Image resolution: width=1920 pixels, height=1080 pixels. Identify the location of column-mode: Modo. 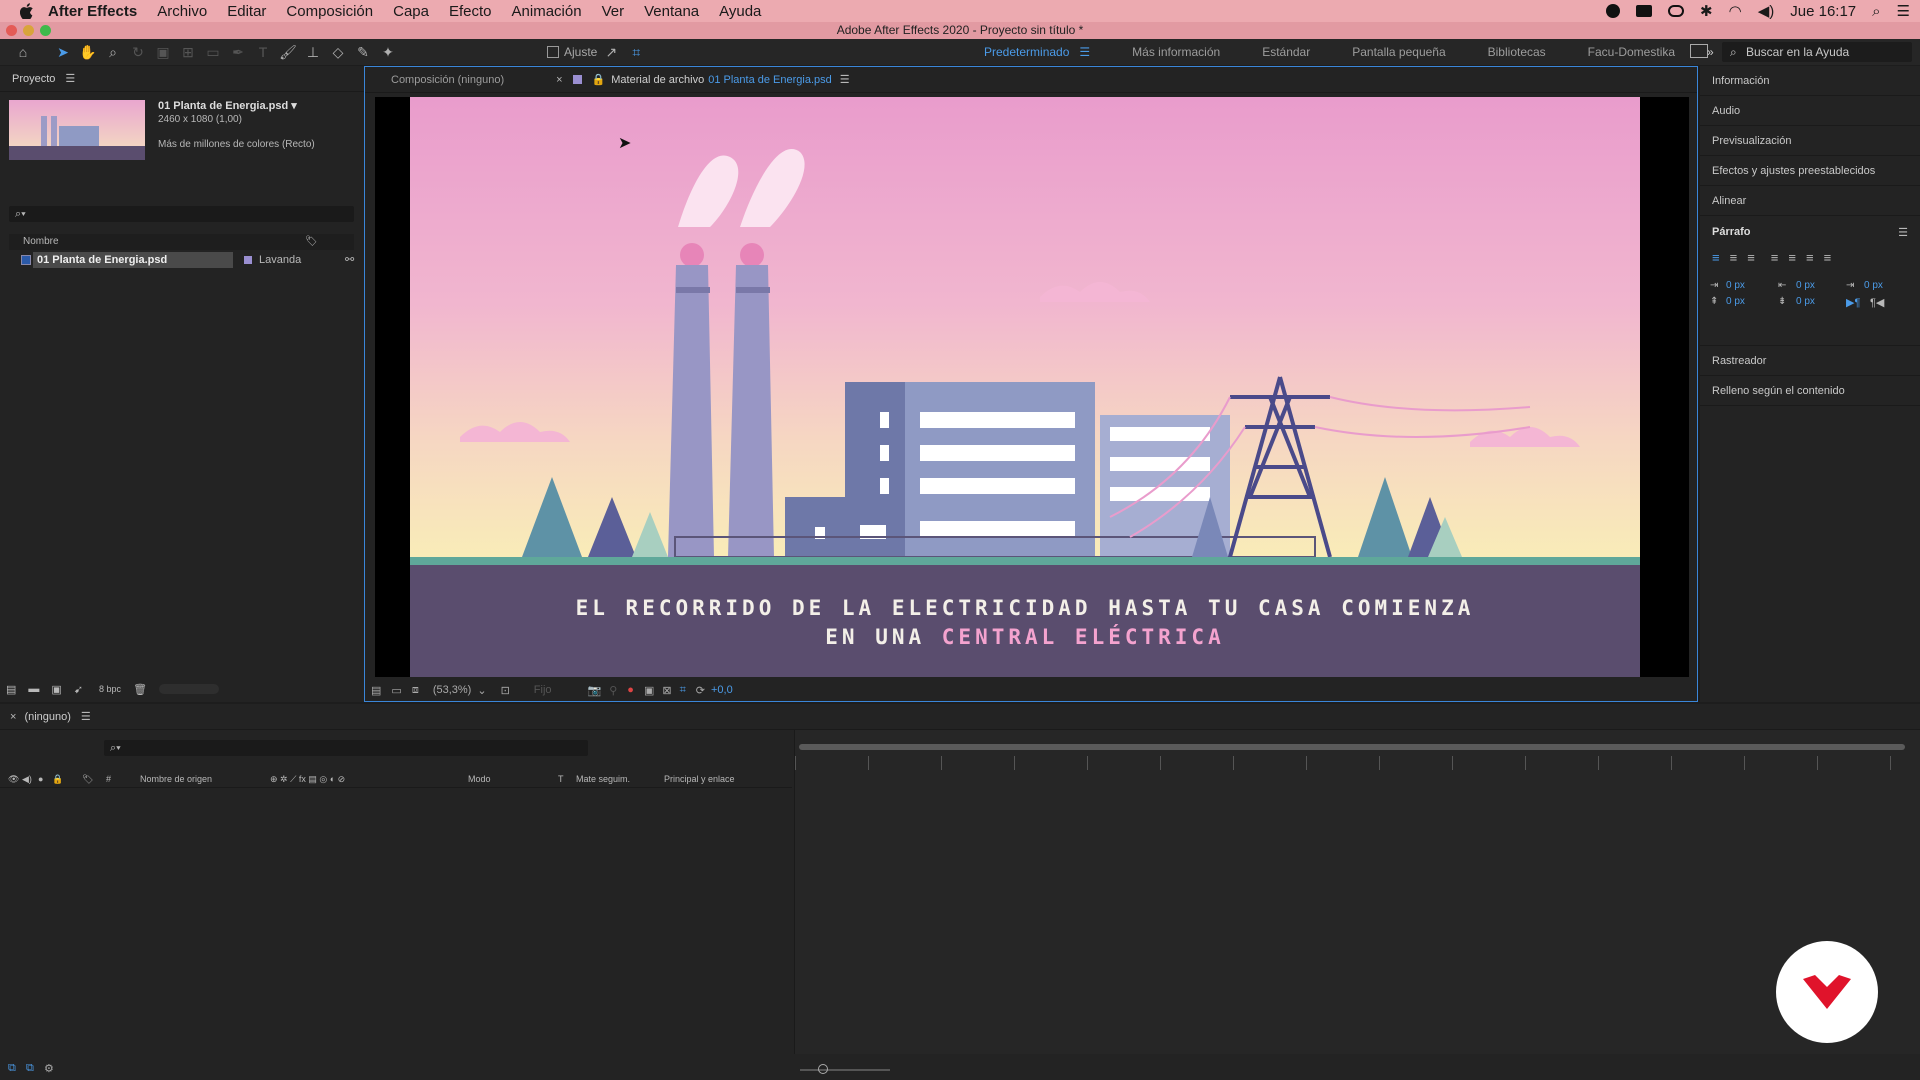
(479, 779).